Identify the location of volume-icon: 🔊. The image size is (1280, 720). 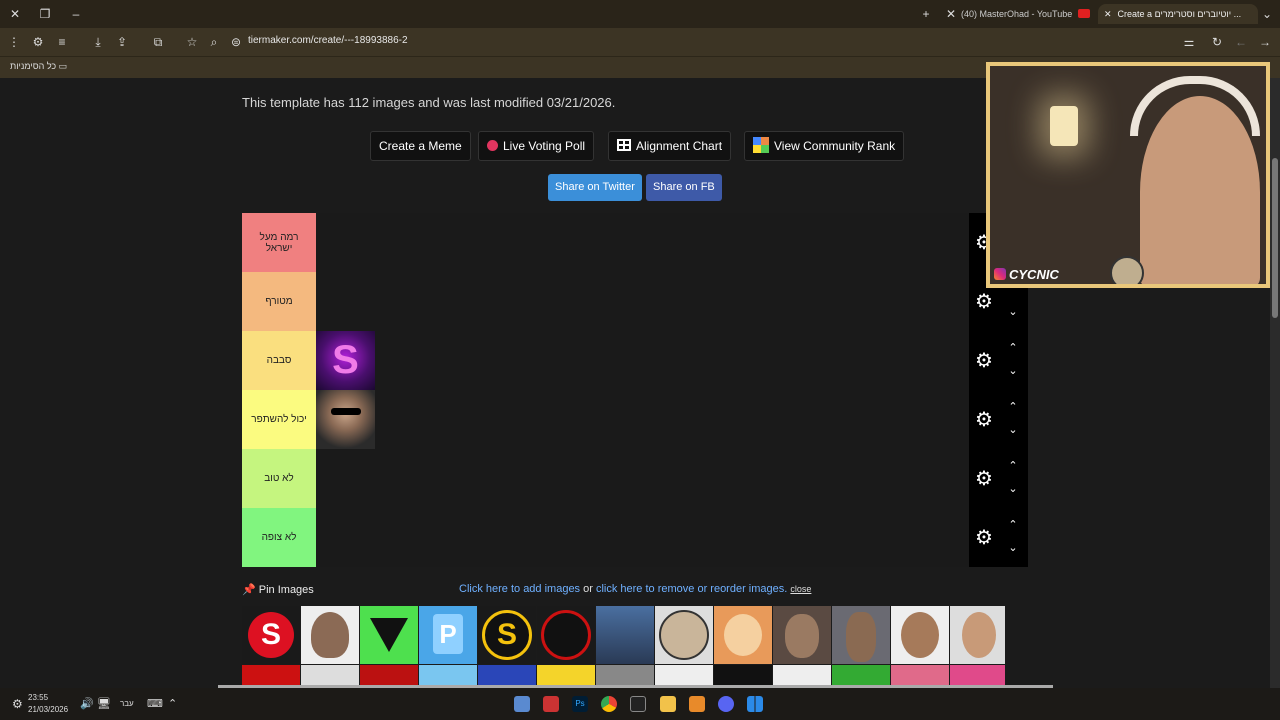
(87, 703).